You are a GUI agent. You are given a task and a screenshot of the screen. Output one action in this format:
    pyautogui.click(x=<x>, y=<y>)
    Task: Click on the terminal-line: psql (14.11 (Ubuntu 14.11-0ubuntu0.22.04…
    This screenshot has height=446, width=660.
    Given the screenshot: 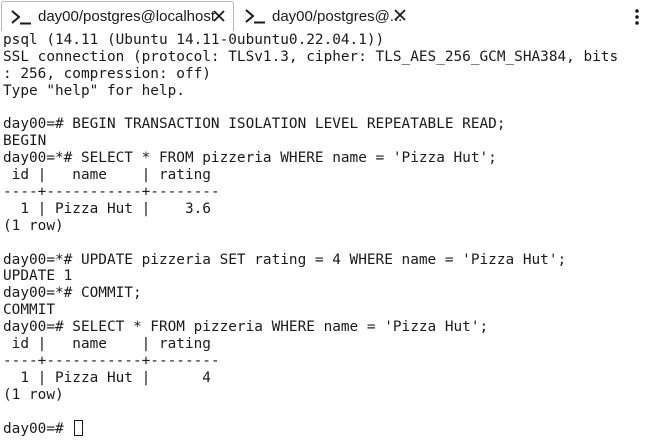 What is the action you would take?
    pyautogui.click(x=194, y=40)
    